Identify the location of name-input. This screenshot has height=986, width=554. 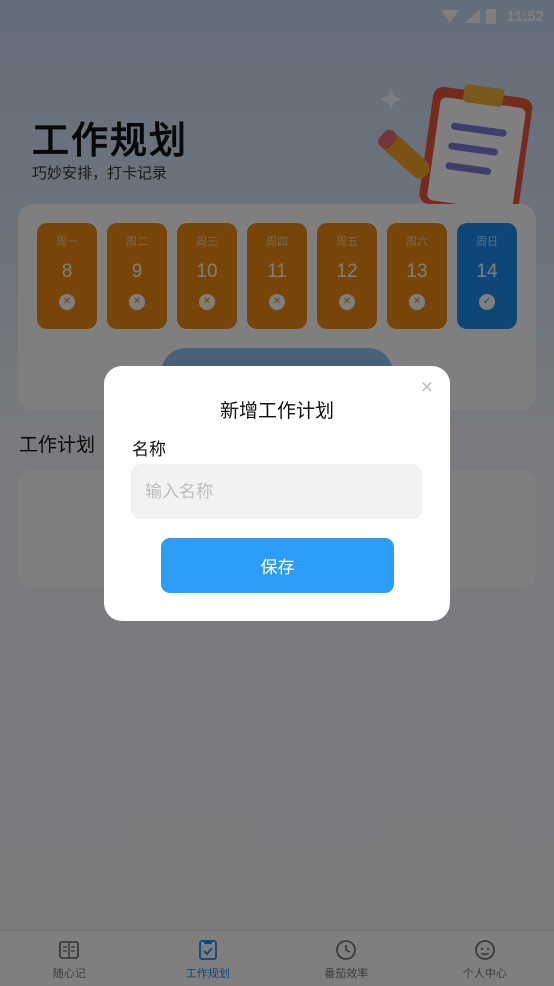
(276, 491).